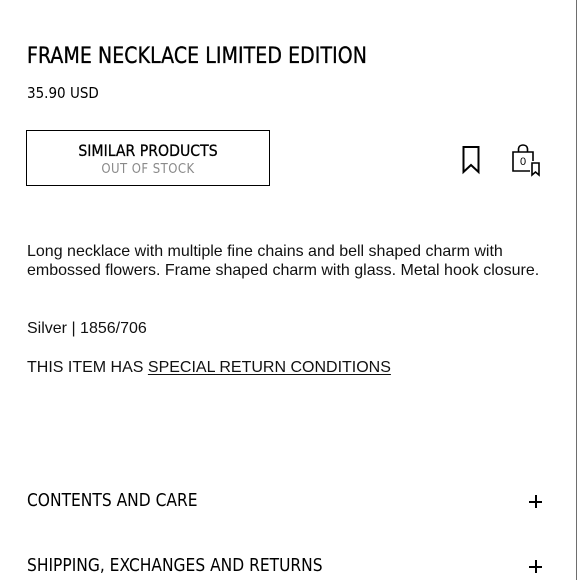 Image resolution: width=580 pixels, height=580 pixels. I want to click on accordion-label: SHIPPING, EXCHANGES AND RETURNS, so click(175, 565).